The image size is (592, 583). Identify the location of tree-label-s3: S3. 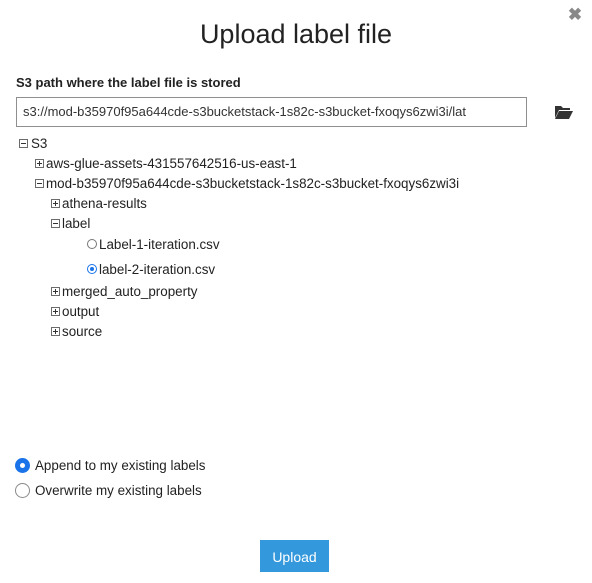
(39, 143).